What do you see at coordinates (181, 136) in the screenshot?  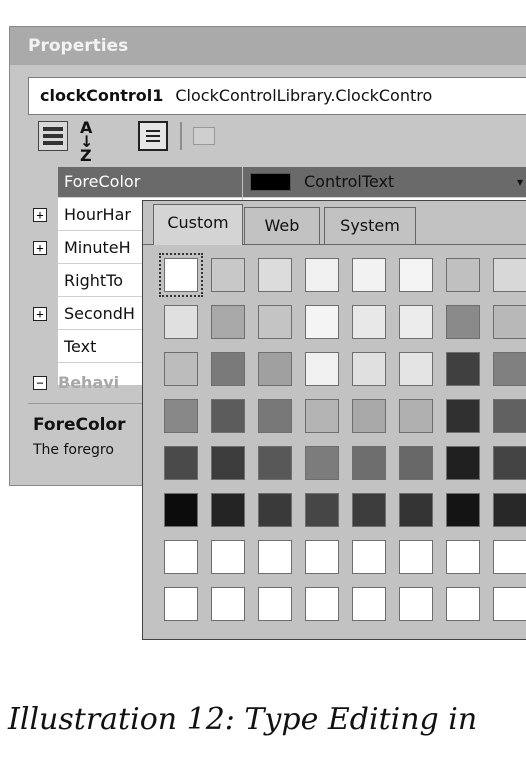 I see `toolbar-separator` at bounding box center [181, 136].